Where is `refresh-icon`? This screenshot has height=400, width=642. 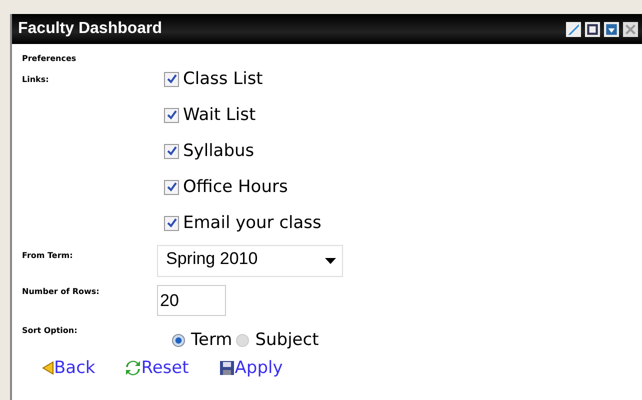
refresh-icon is located at coordinates (133, 368).